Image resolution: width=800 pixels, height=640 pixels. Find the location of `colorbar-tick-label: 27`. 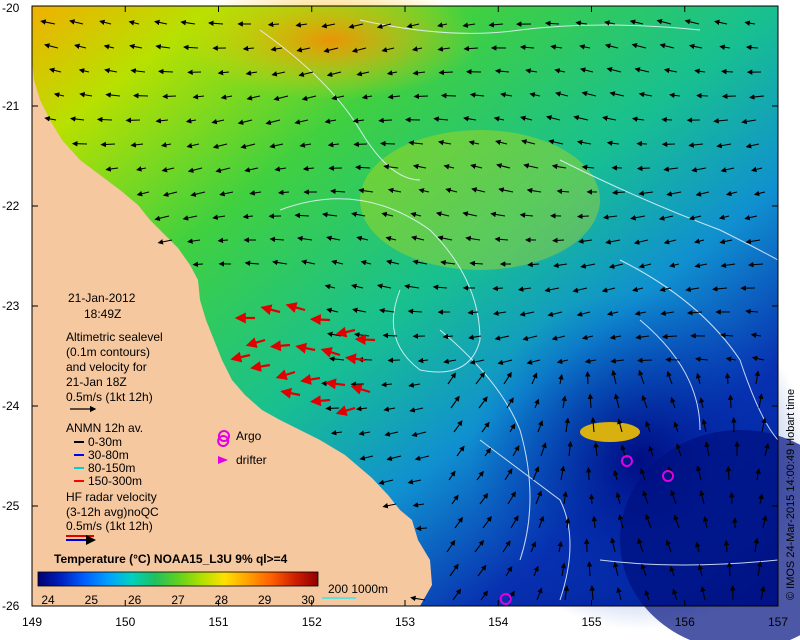

colorbar-tick-label: 27 is located at coordinates (178, 600).